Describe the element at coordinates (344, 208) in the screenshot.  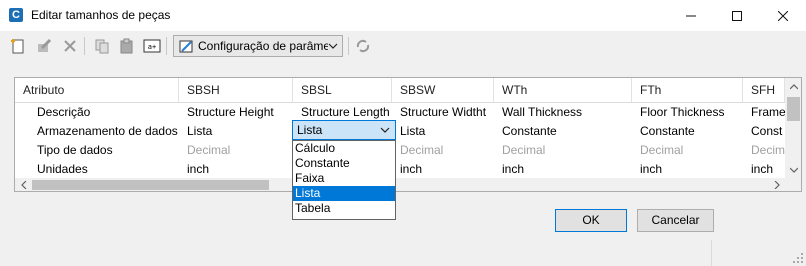
I see `dropdown-option: Tabela` at that location.